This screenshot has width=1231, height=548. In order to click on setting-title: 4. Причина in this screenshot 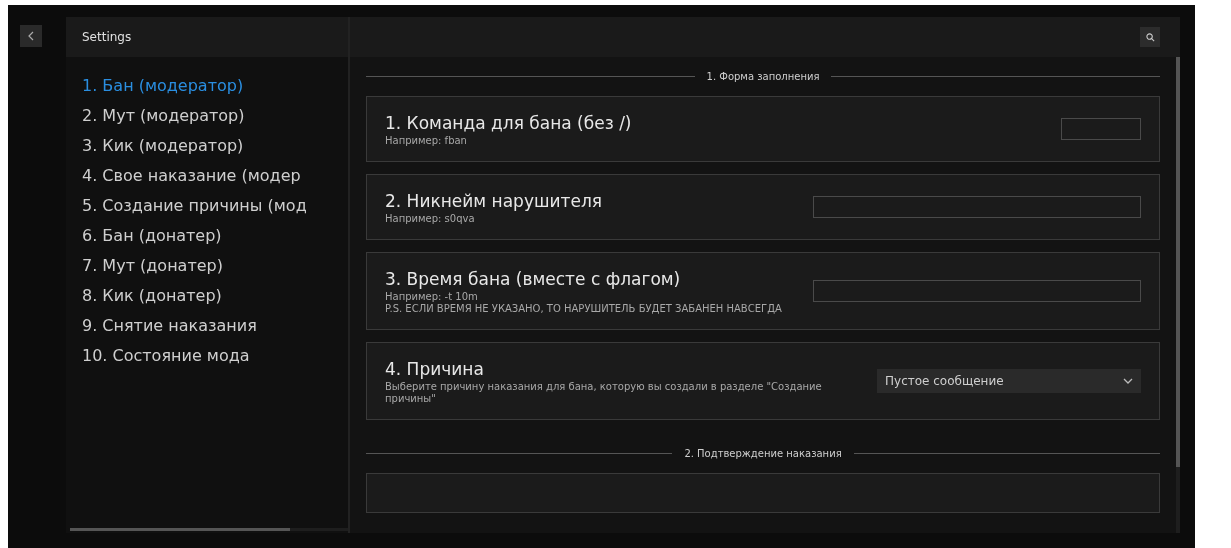, I will do `click(435, 369)`.